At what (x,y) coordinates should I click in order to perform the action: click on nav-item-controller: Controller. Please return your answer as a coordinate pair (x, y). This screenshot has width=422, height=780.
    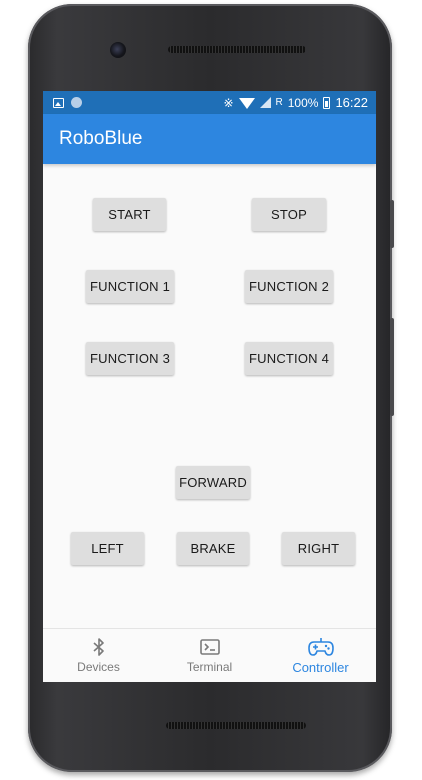
    Looking at the image, I should click on (320, 655).